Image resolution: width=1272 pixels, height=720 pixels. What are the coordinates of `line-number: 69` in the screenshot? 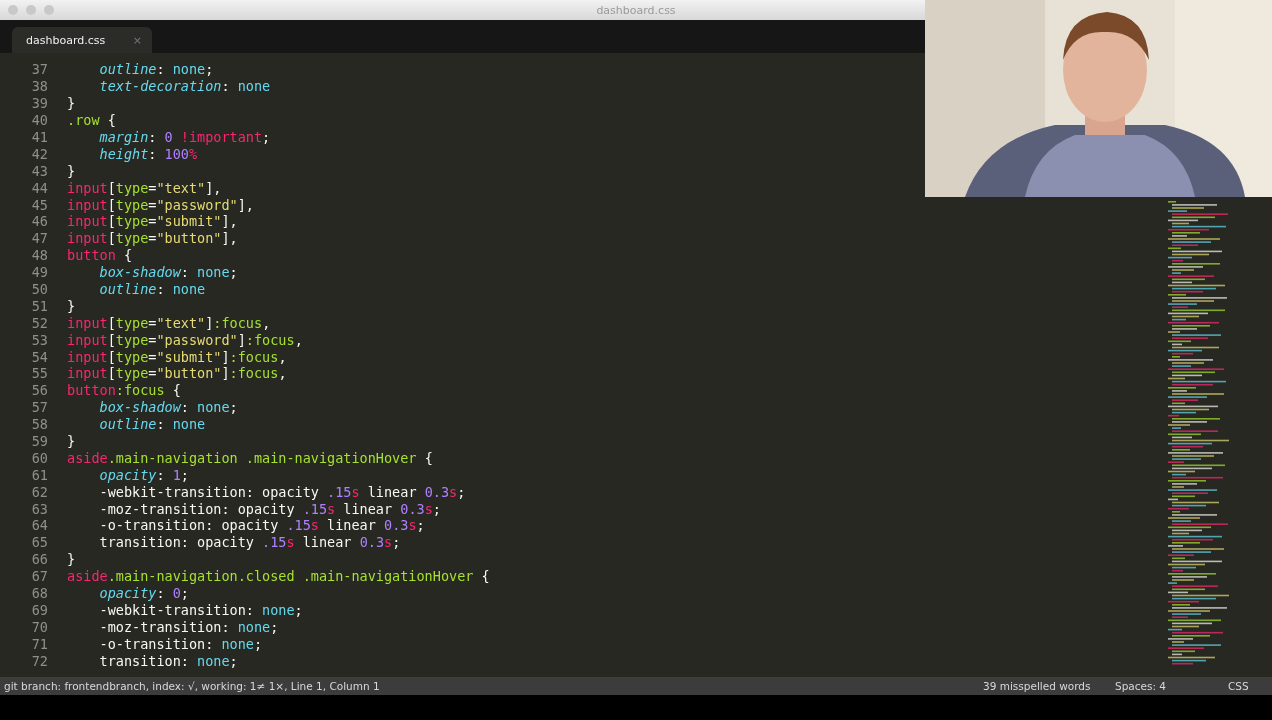 It's located at (39, 609).